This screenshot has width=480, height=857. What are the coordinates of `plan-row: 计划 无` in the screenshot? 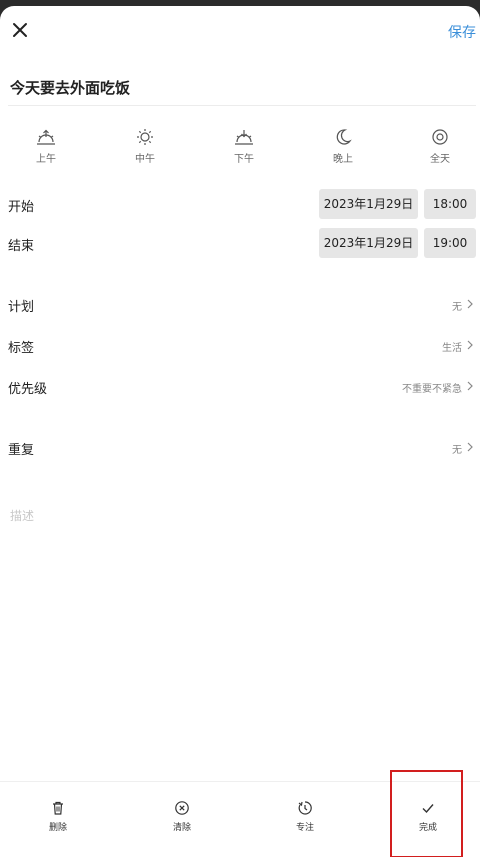 It's located at (240, 305).